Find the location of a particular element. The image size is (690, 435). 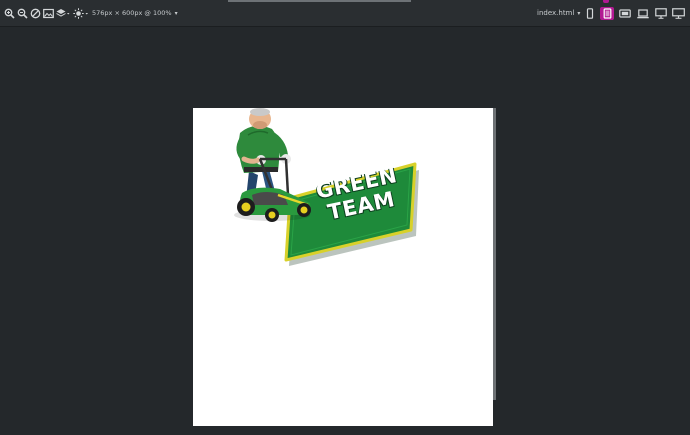

laptop-icon is located at coordinates (643, 13).